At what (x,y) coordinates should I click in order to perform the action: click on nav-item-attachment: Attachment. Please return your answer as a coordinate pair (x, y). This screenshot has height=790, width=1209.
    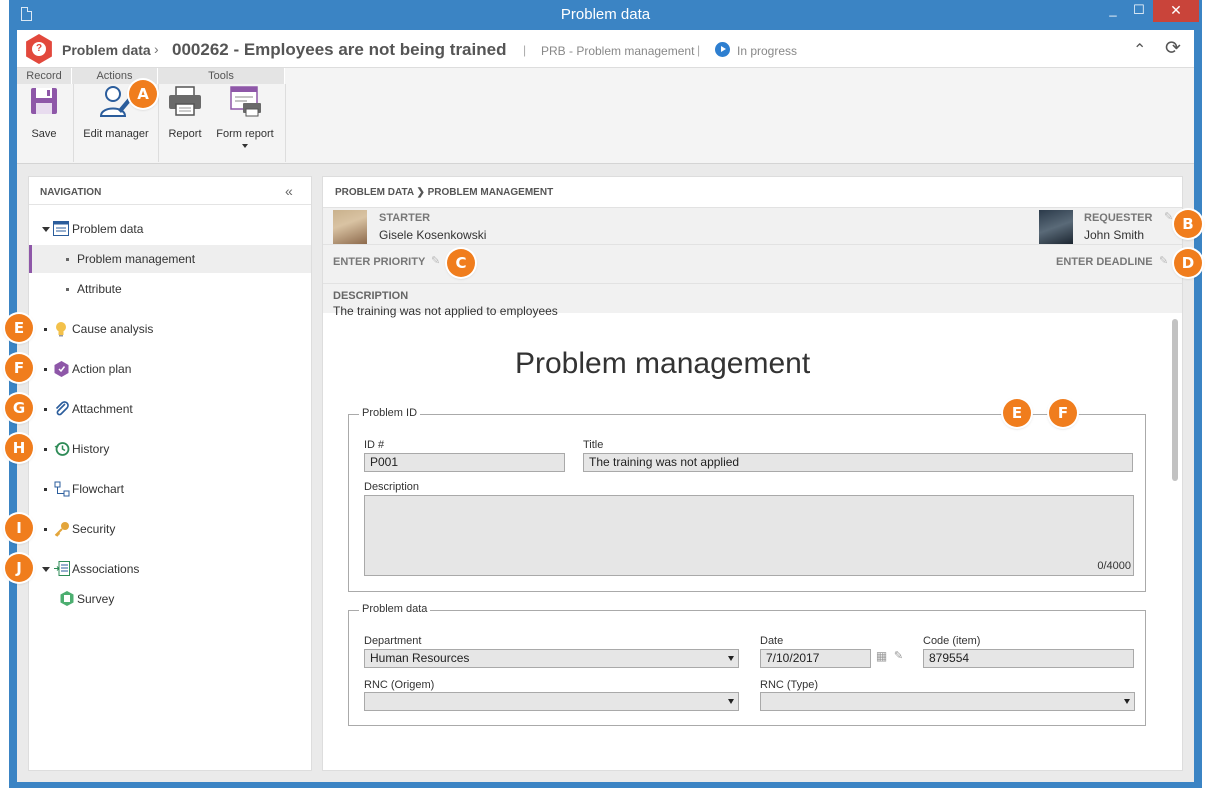
    Looking at the image, I should click on (170, 409).